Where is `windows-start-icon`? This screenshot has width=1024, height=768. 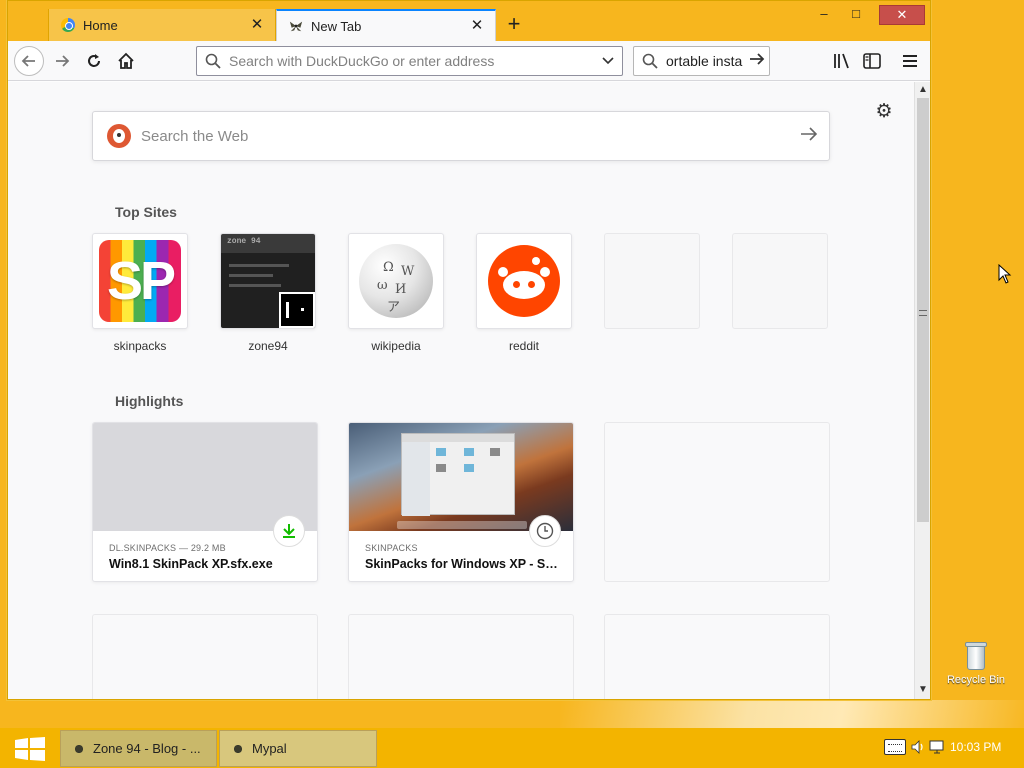 windows-start-icon is located at coordinates (30, 749).